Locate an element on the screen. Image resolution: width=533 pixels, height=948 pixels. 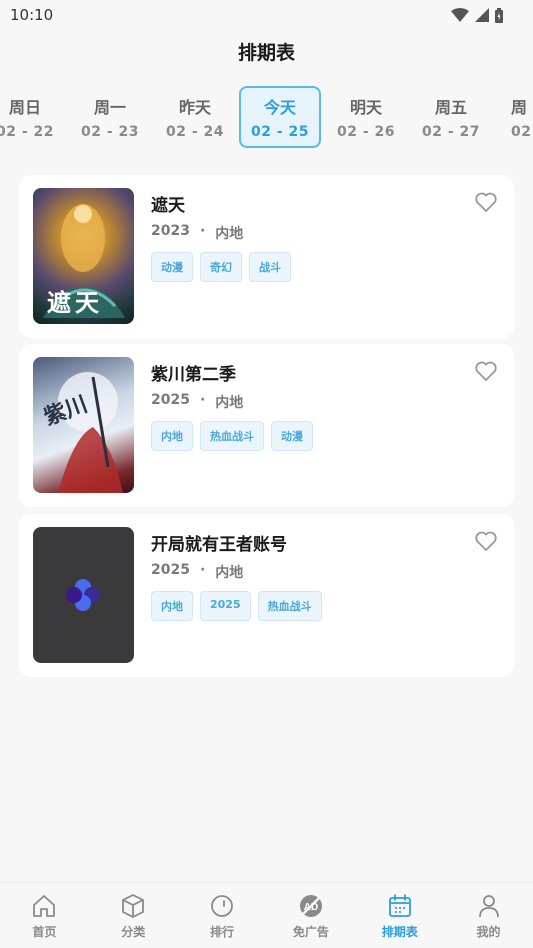
loading-spinner-icon is located at coordinates (83, 595).